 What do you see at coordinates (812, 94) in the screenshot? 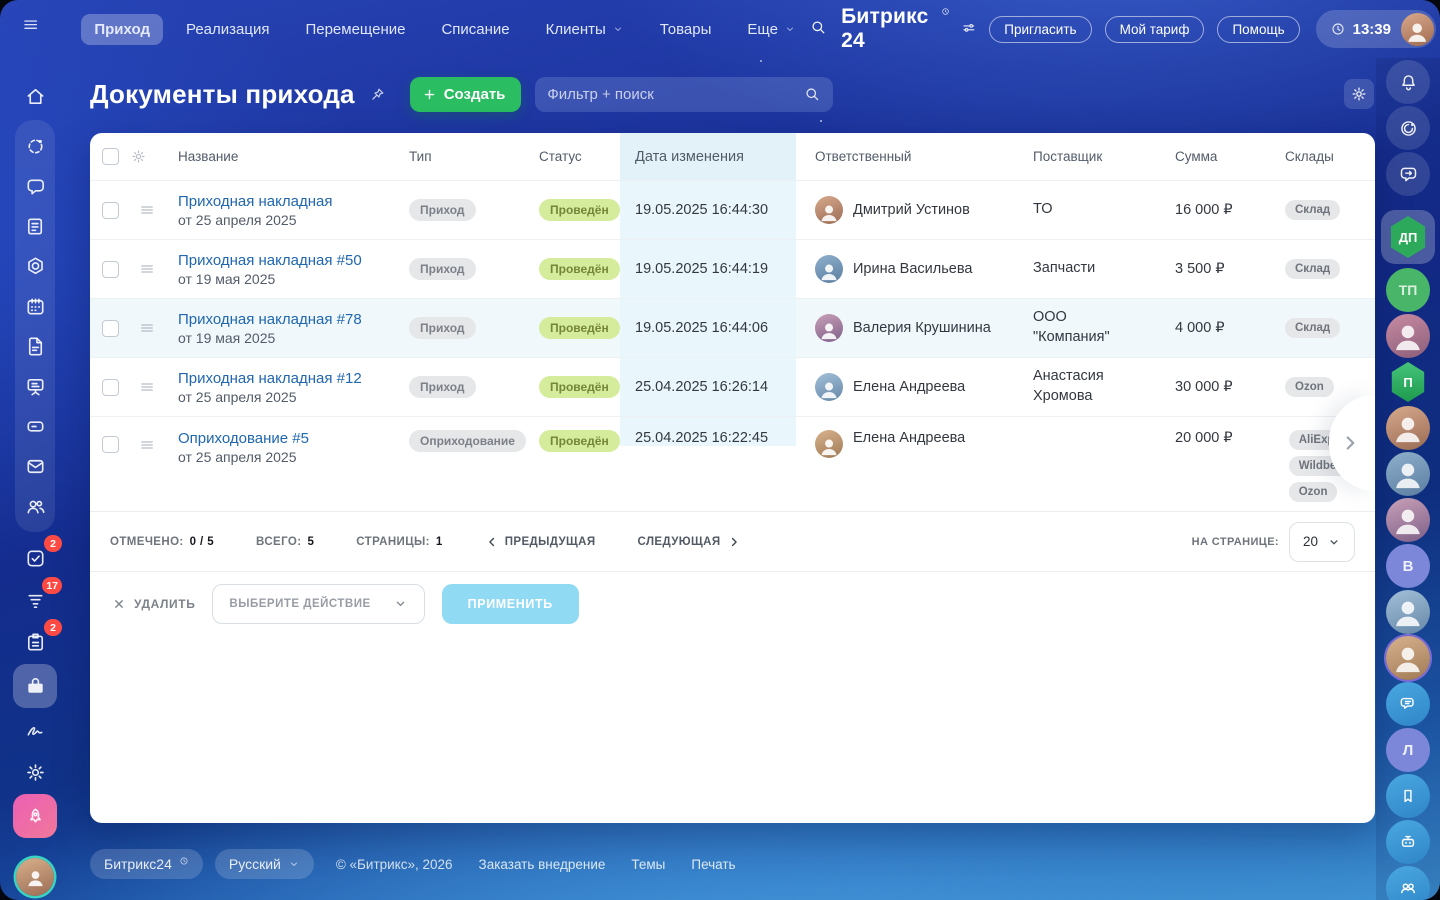
I see `filter-search-icon` at bounding box center [812, 94].